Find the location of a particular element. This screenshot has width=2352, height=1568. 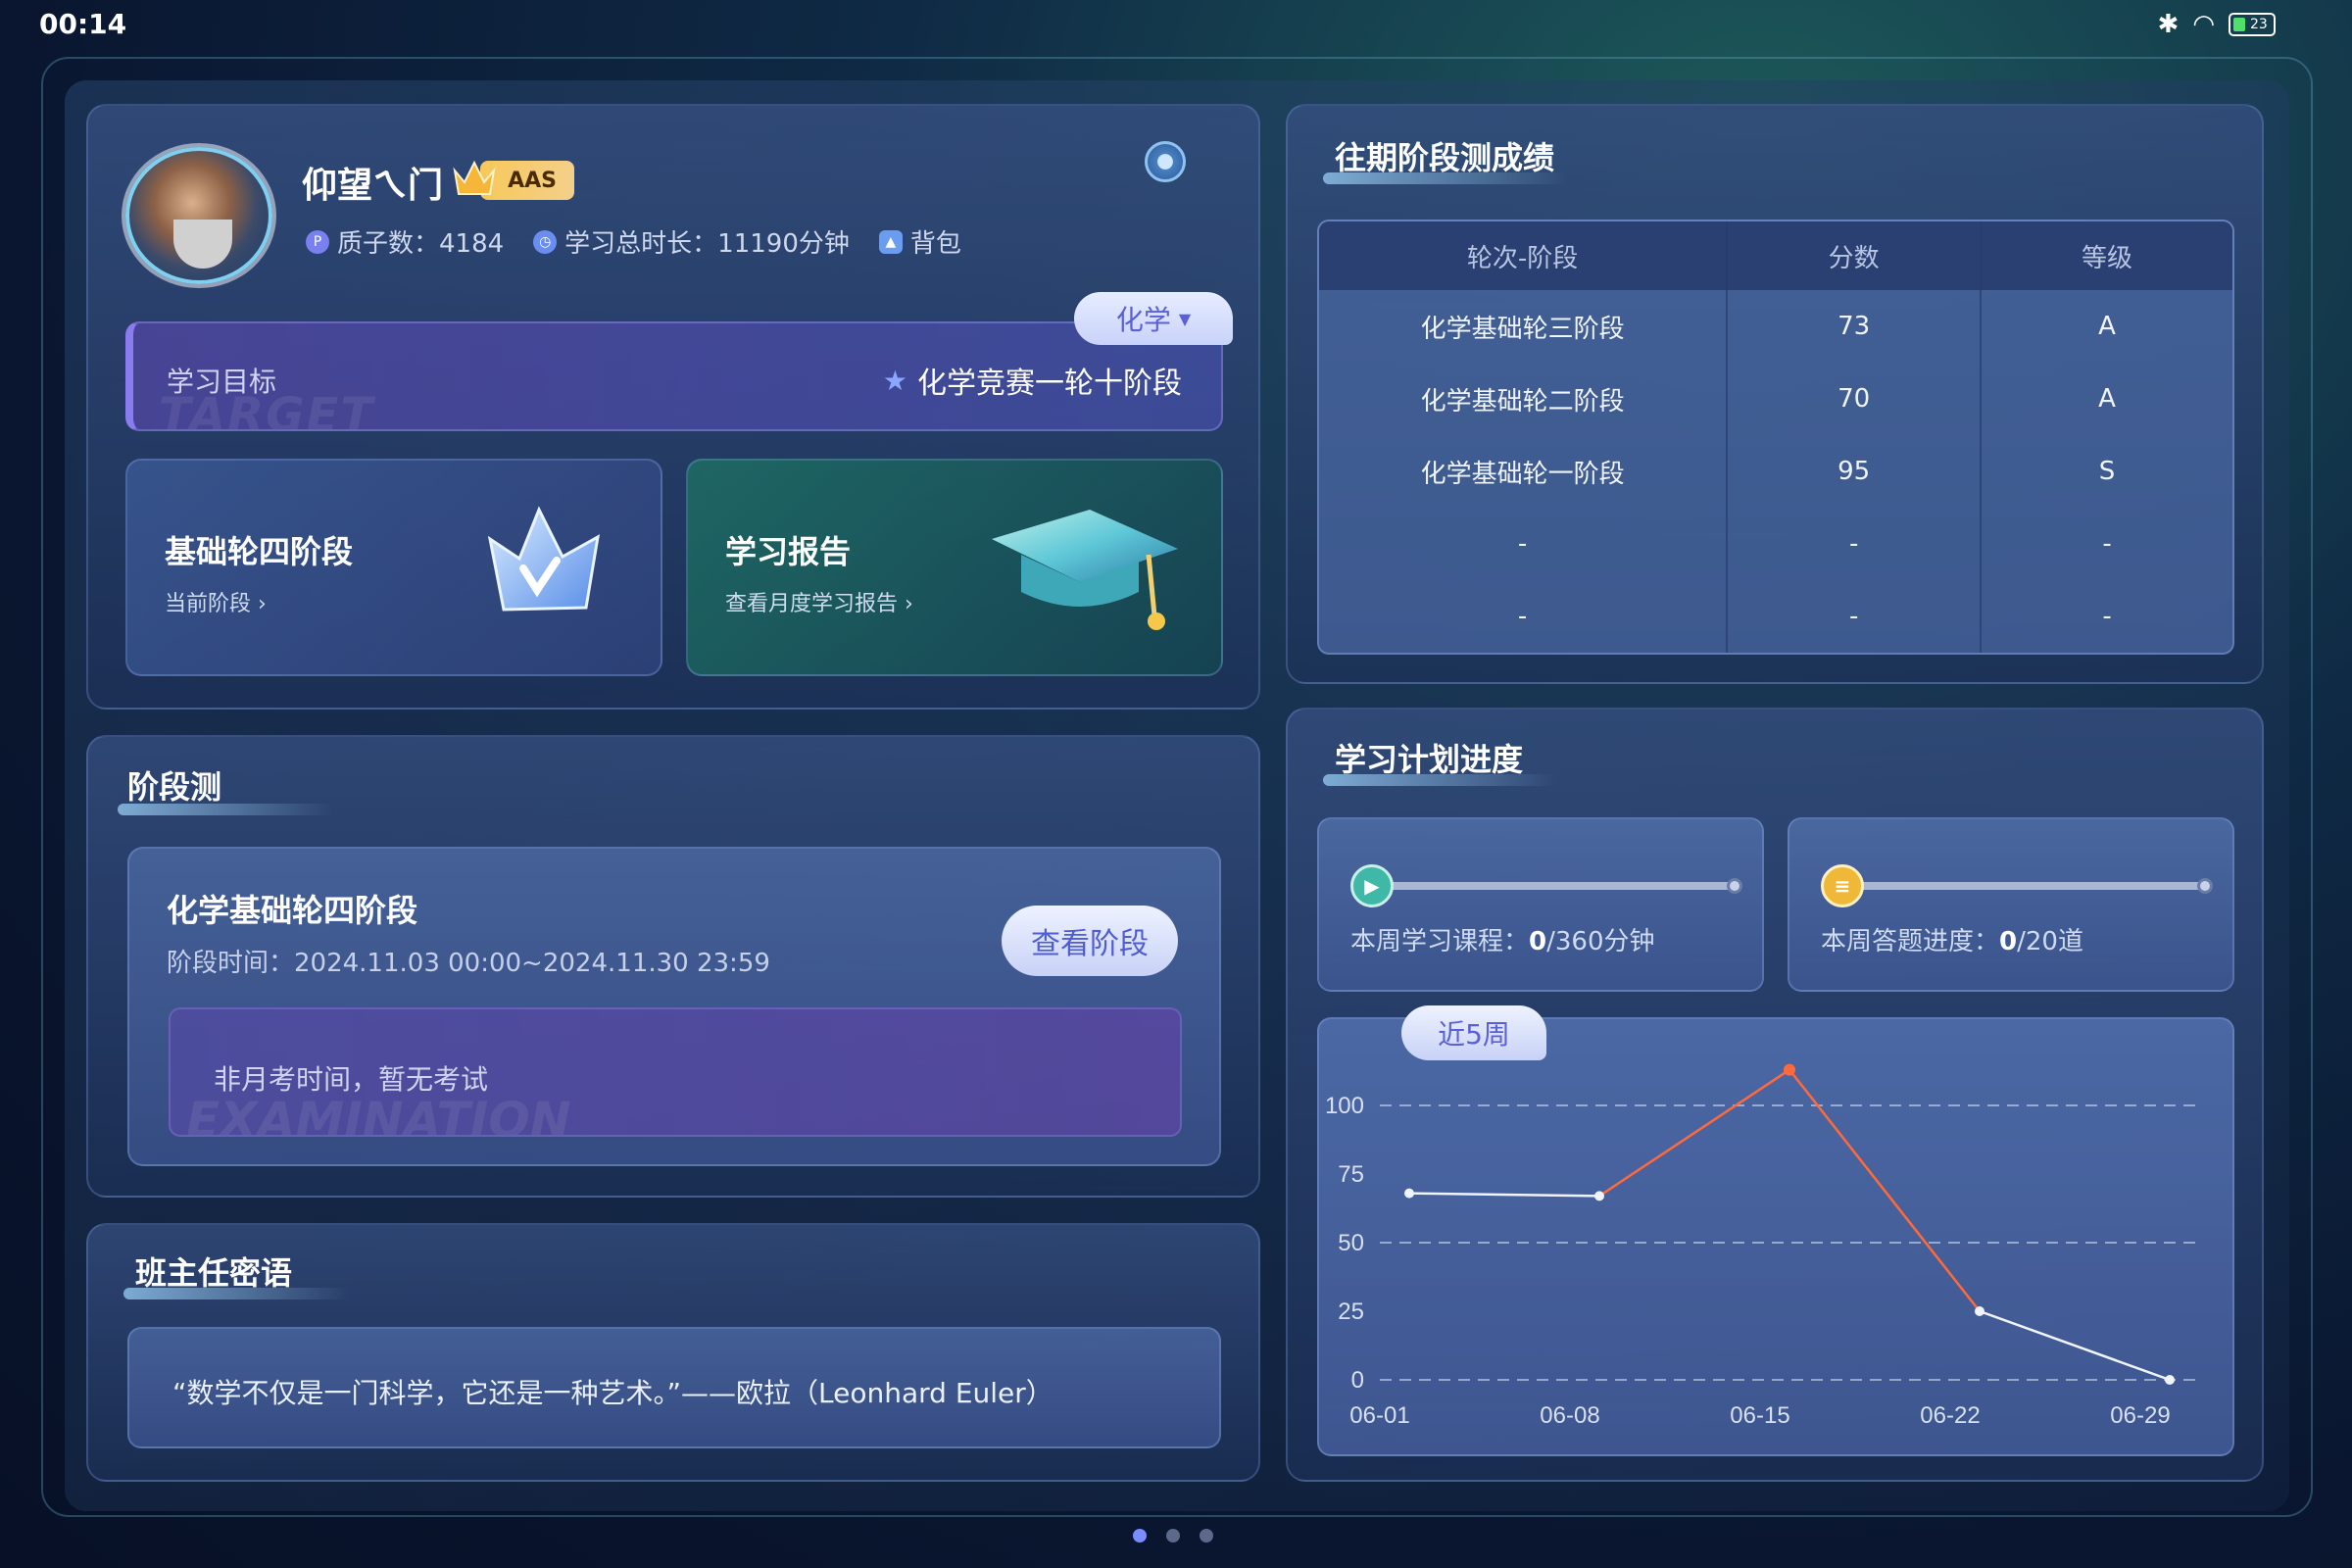

cell-score: 95 is located at coordinates (1855, 471).